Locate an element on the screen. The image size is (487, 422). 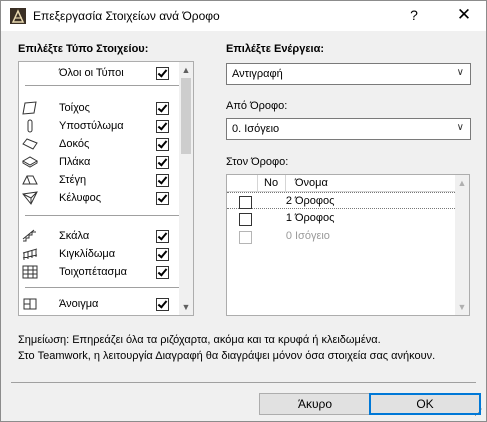
type-label: Σκάλα is located at coordinates (74, 236).